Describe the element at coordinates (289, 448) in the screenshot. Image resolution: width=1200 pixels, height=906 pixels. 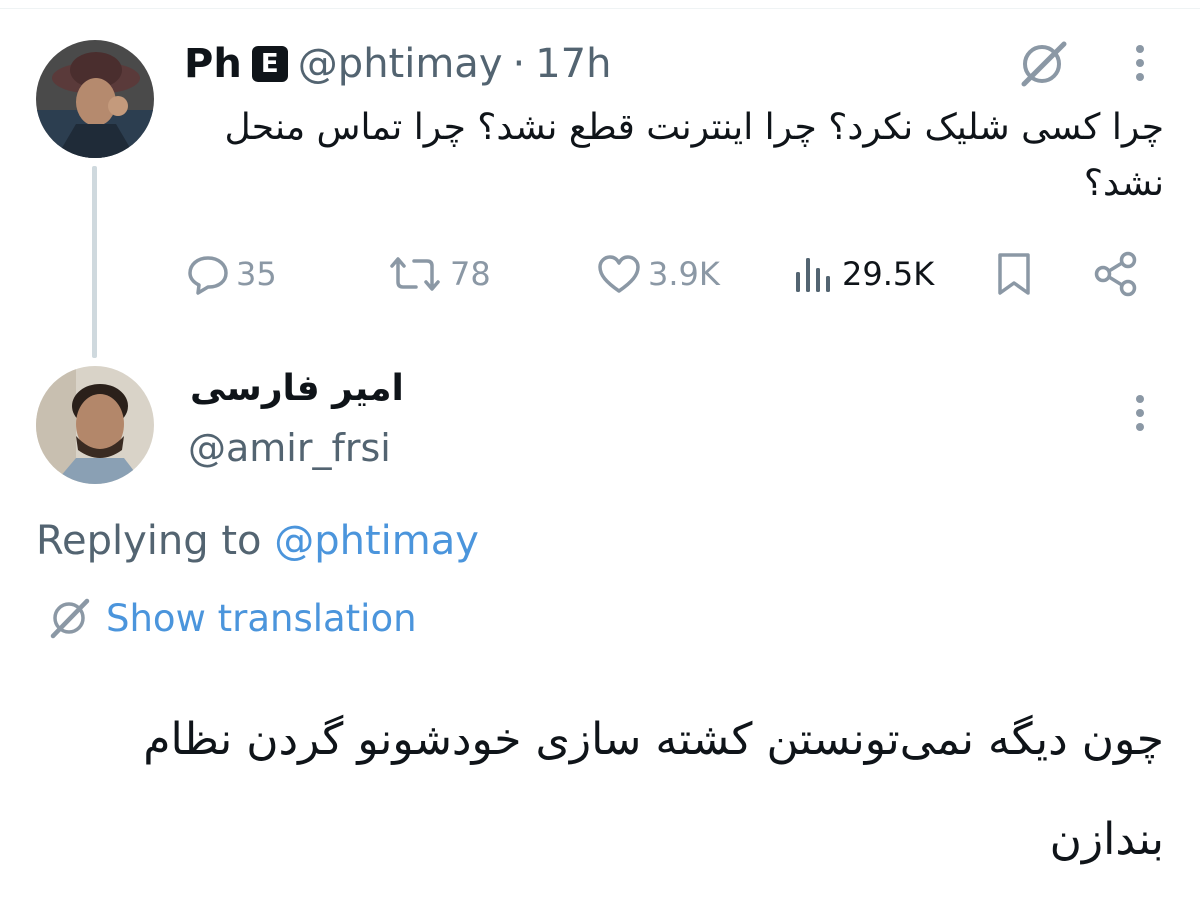
I see `reply-author-handle: @amir_frsi` at that location.